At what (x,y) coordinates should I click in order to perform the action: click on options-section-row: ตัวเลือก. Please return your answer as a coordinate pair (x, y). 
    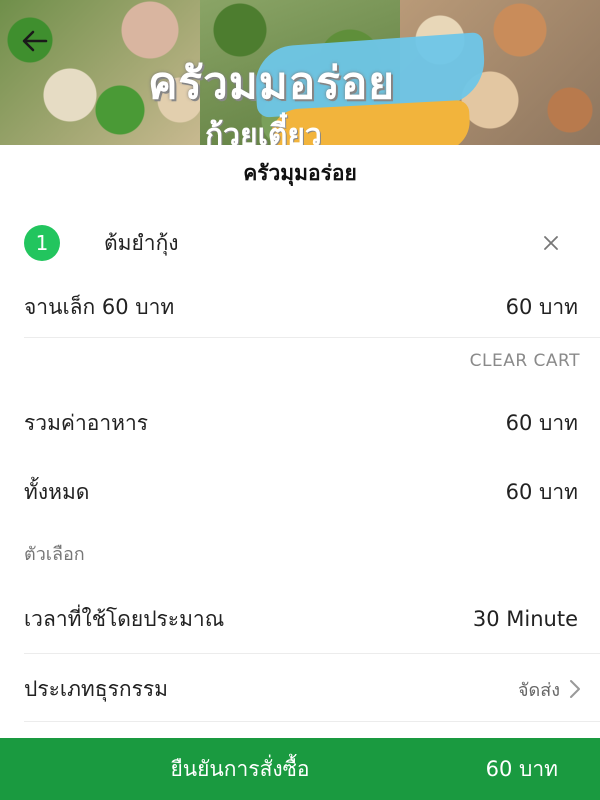
    Looking at the image, I should click on (300, 553).